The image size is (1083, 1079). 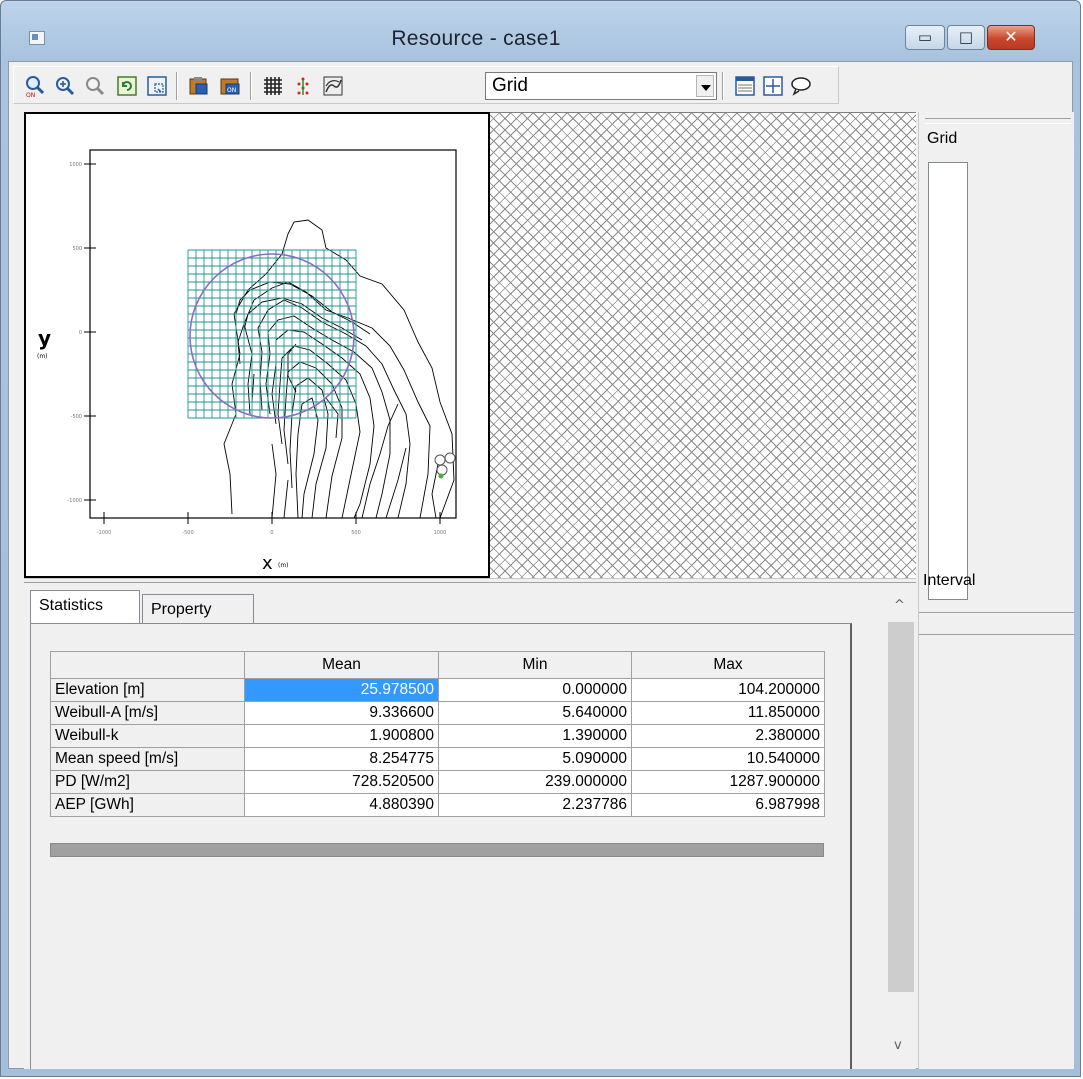 I want to click on zoom-in-button, so click(x=65, y=86).